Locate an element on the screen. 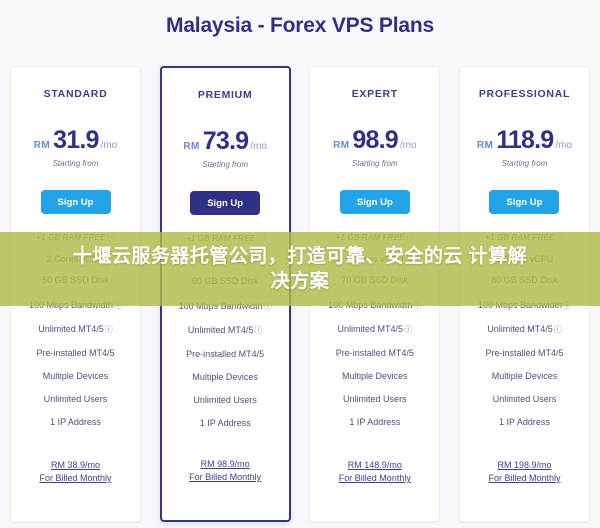  plan-name: PREMIUM is located at coordinates (225, 95).